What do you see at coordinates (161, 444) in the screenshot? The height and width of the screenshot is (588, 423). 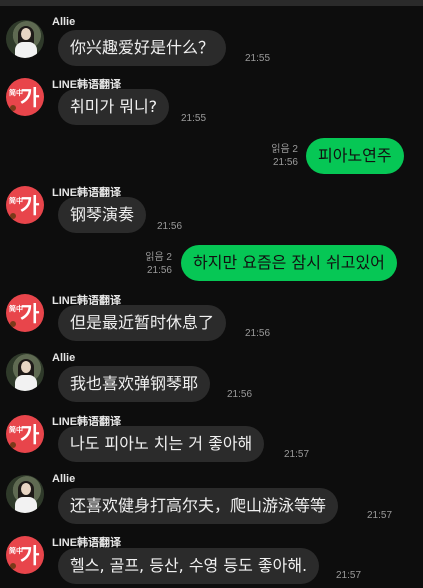 I see `message-bubble: 나도 피아노 치는 거 좋아해` at bounding box center [161, 444].